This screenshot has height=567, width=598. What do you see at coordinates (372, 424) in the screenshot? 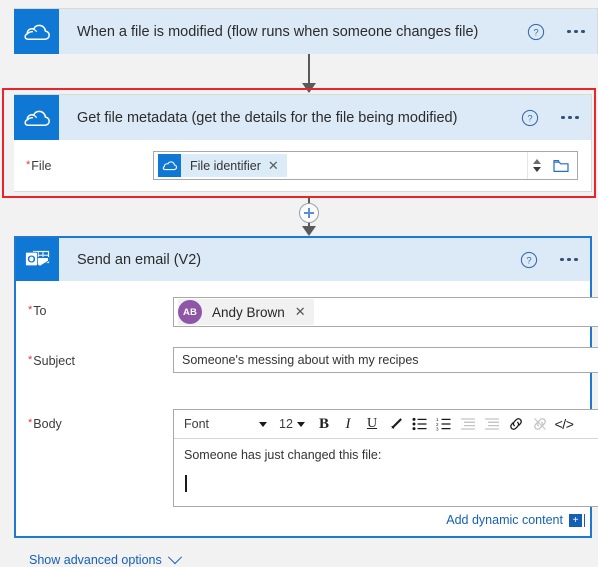
I see `underline-button: U` at bounding box center [372, 424].